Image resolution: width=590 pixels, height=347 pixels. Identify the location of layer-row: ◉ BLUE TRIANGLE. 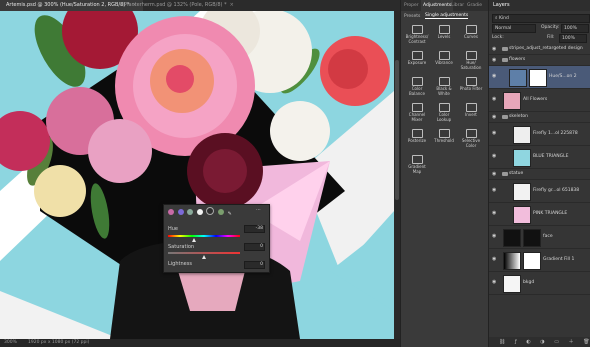
(539, 157).